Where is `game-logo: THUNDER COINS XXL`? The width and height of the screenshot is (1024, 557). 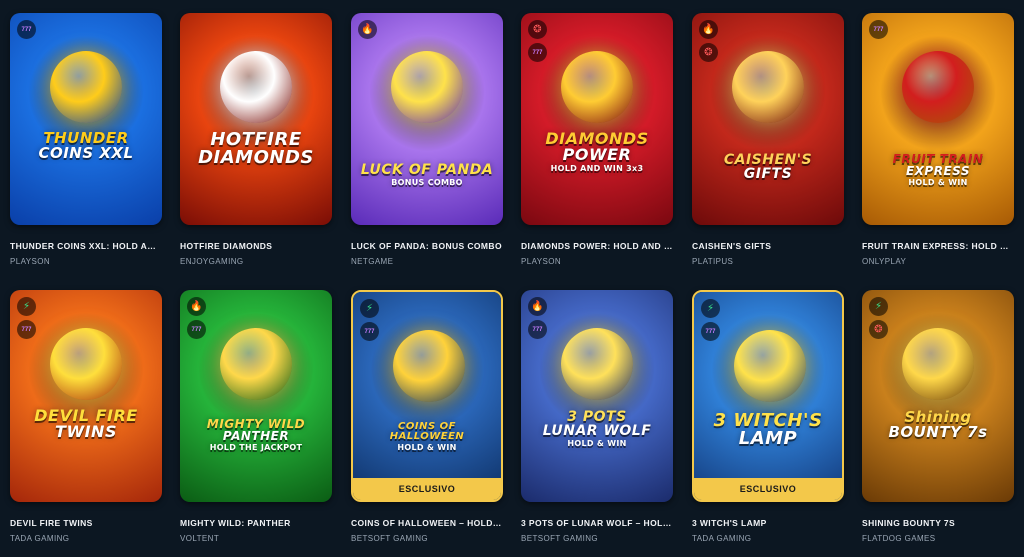 game-logo: THUNDER COINS XXL is located at coordinates (86, 146).